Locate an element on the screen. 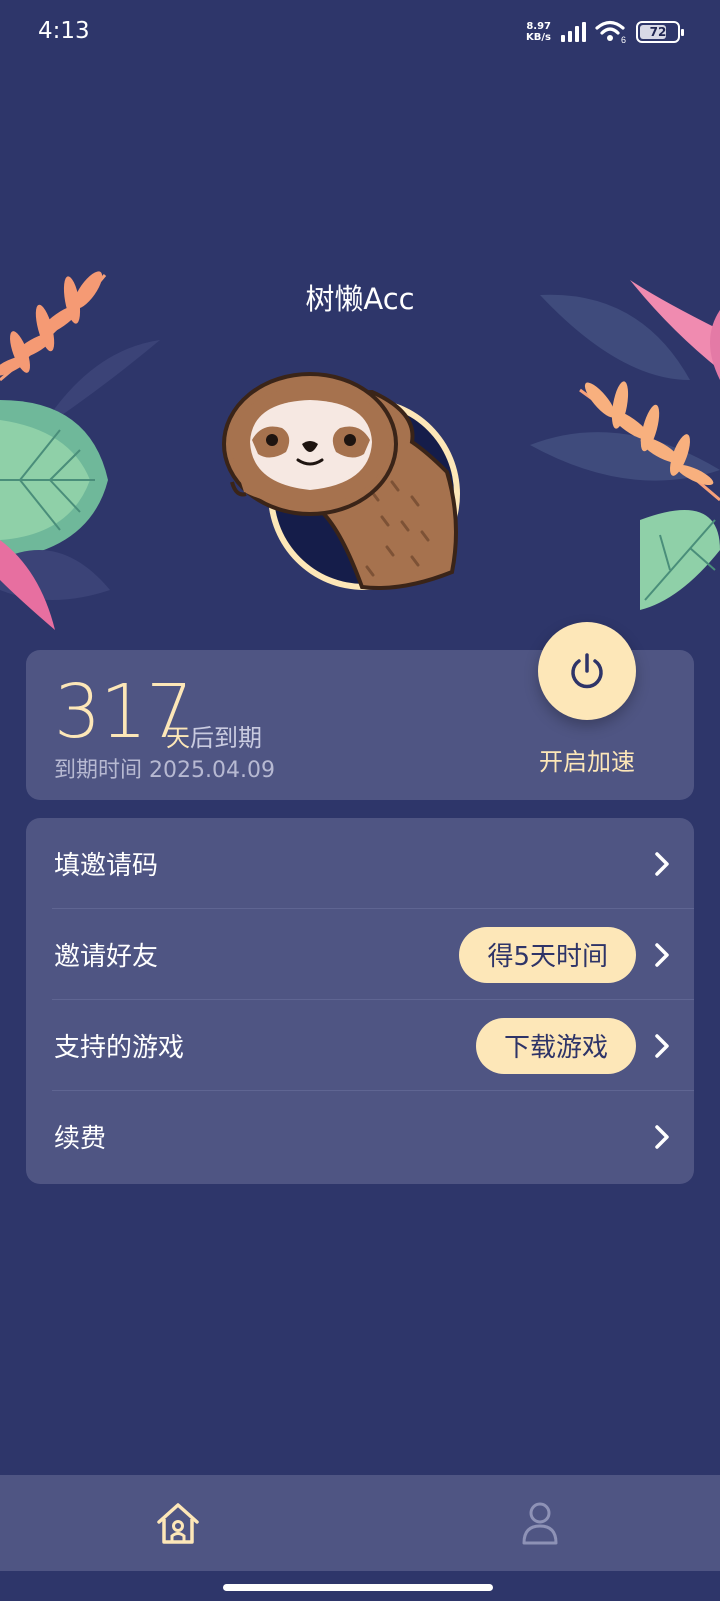 The width and height of the screenshot is (720, 1601). menu-item-enter-invite-code: 填邀请码 is located at coordinates (360, 863).